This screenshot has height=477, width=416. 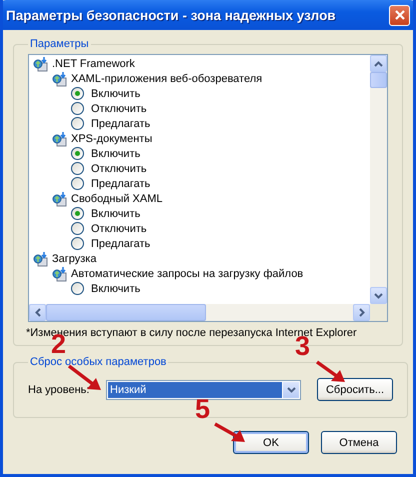 I want to click on group-title: Параметры, so click(x=59, y=44).